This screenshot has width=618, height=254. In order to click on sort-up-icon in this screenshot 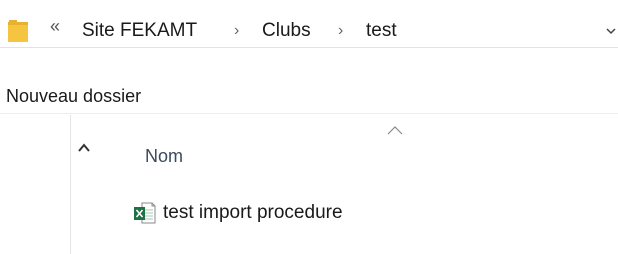, I will do `click(395, 130)`.